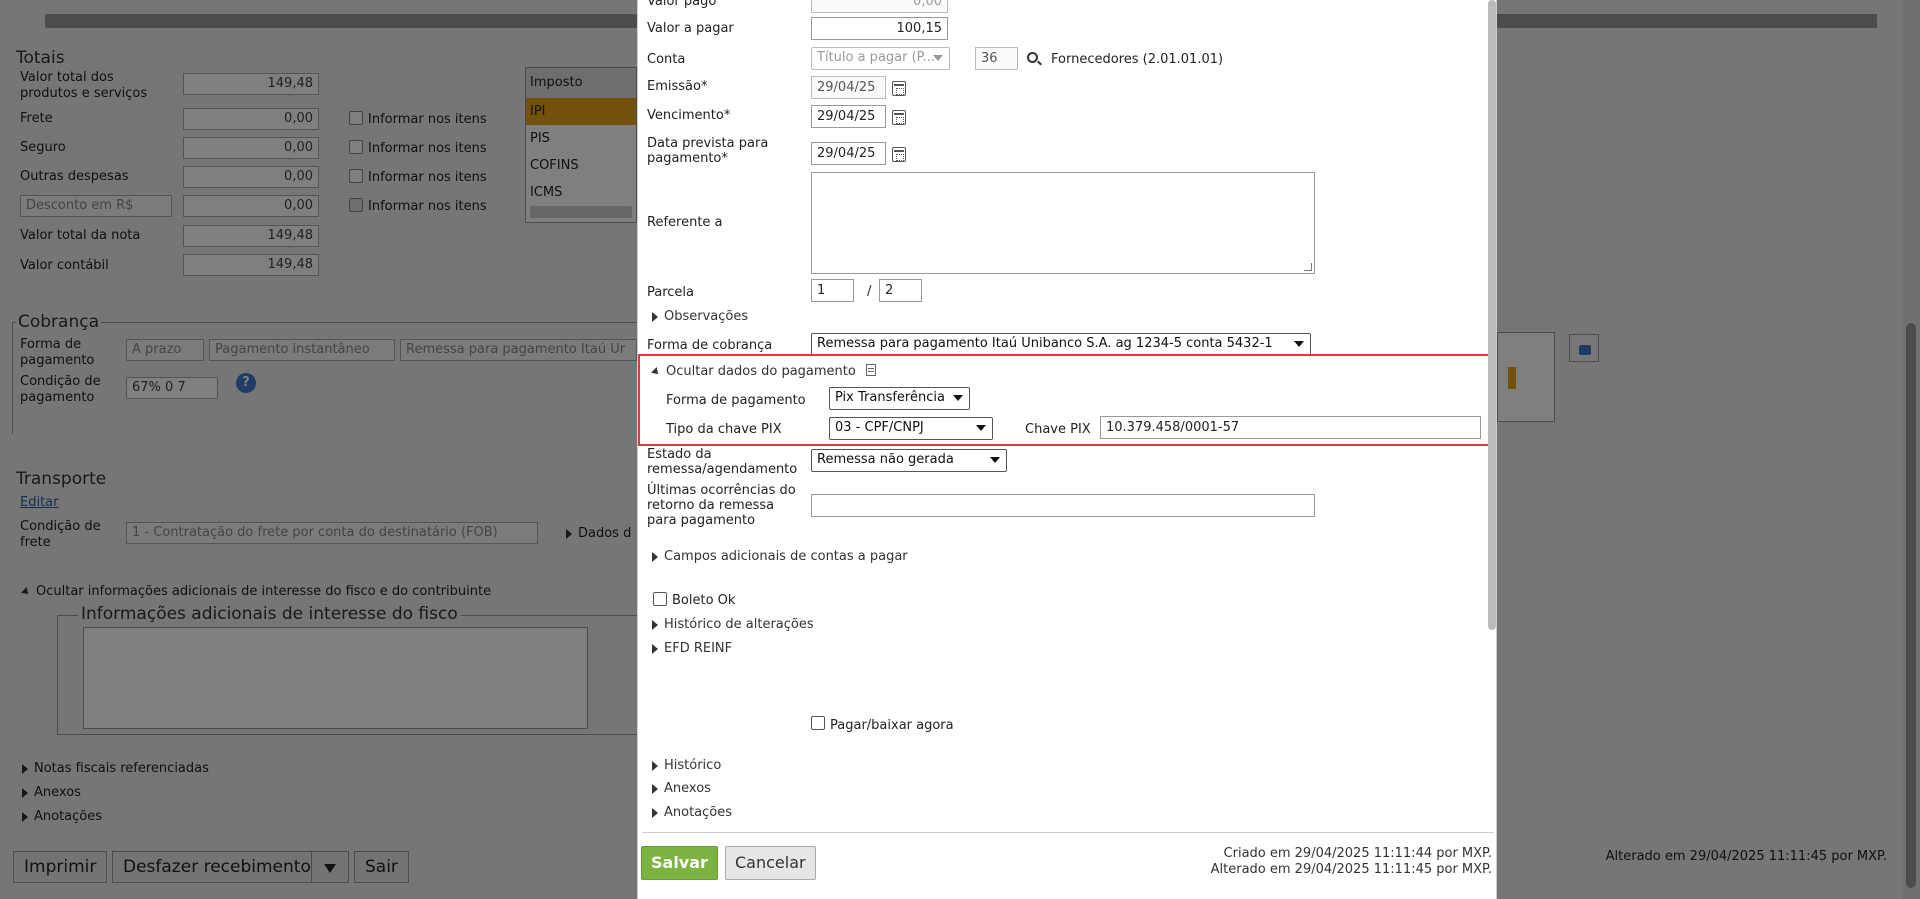 This screenshot has height=899, width=1920. Describe the element at coordinates (818, 723) in the screenshot. I see `pagar-agora-checkbox` at that location.